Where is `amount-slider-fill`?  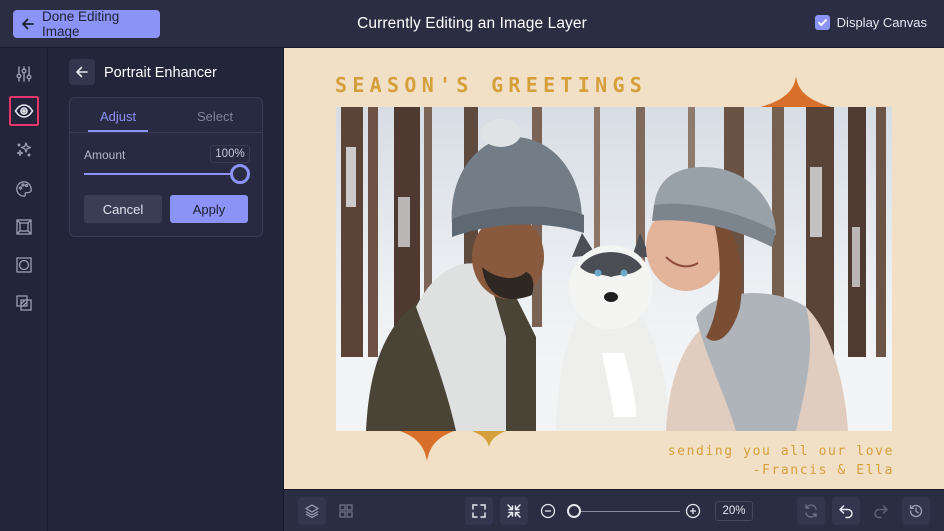 amount-slider-fill is located at coordinates (162, 174).